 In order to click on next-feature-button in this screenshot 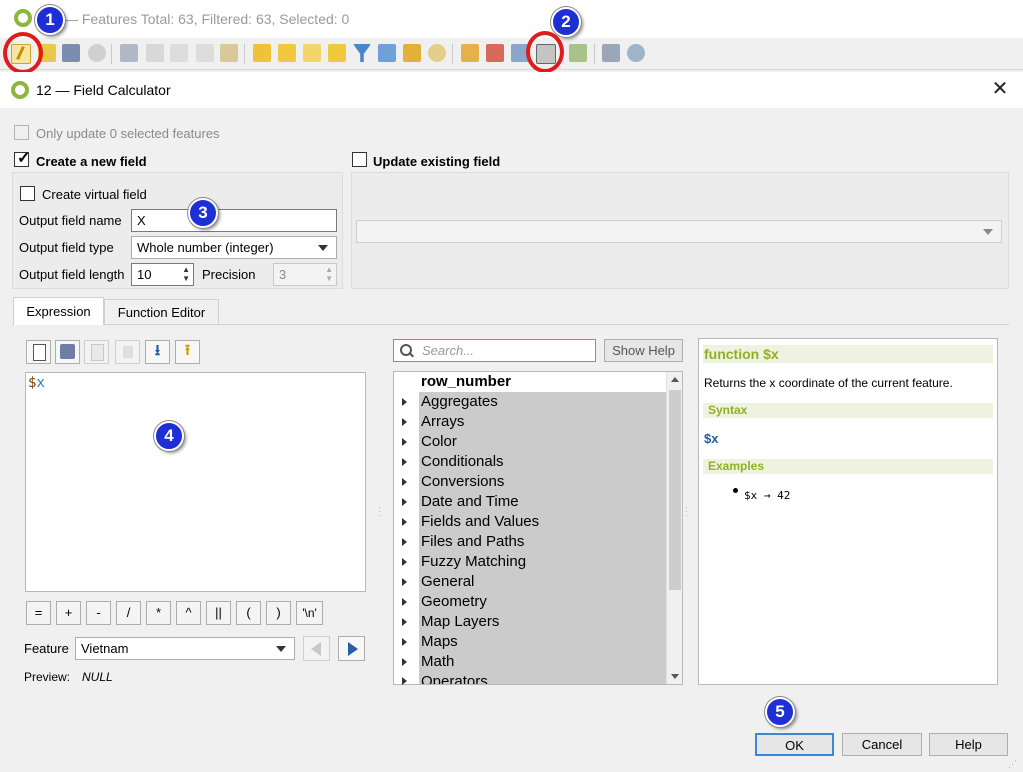, I will do `click(351, 648)`.